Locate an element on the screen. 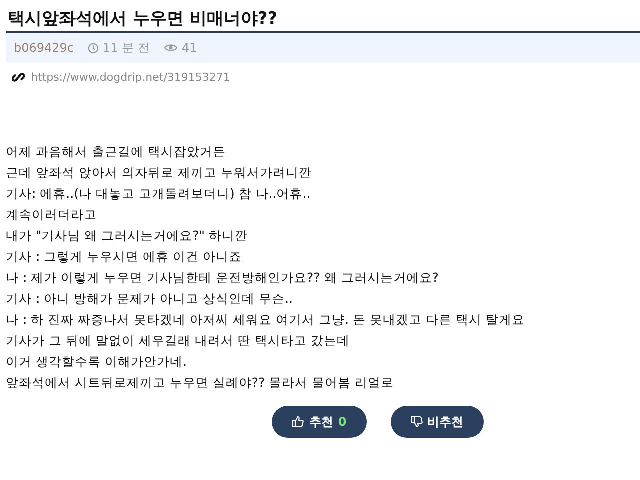 The image size is (640, 480). author-name: b069429c is located at coordinates (44, 48).